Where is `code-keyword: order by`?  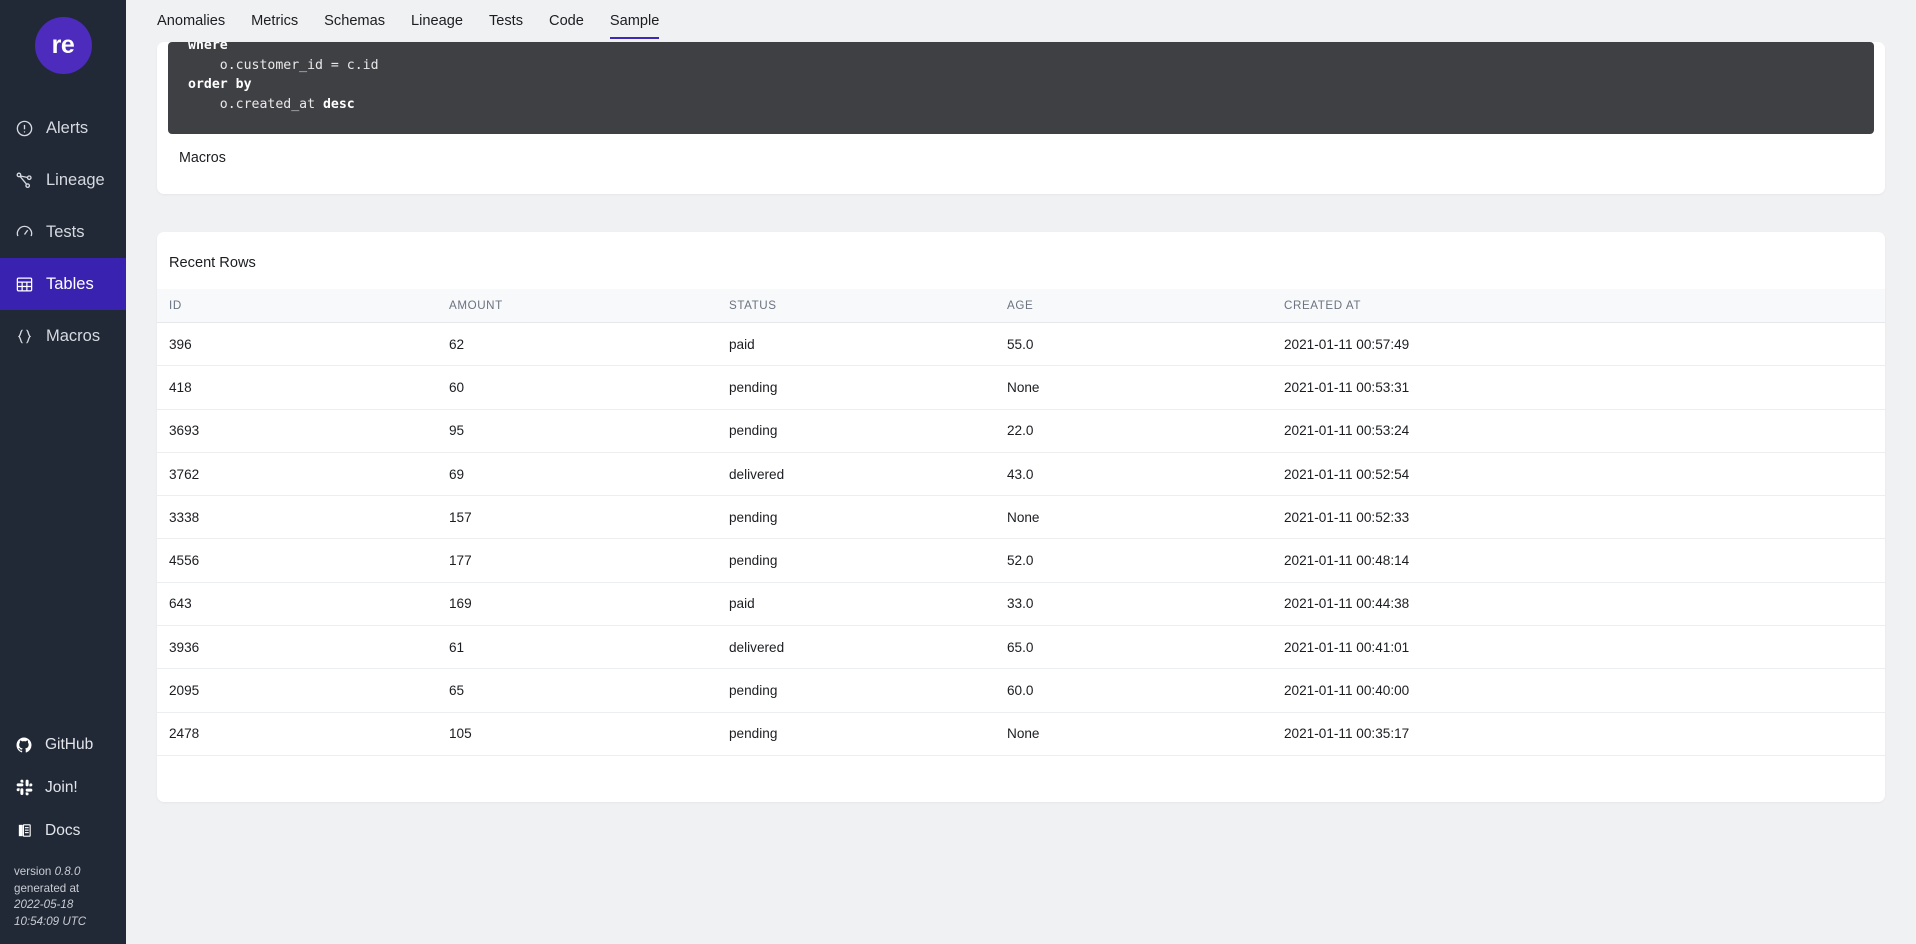
code-keyword: order by is located at coordinates (220, 85).